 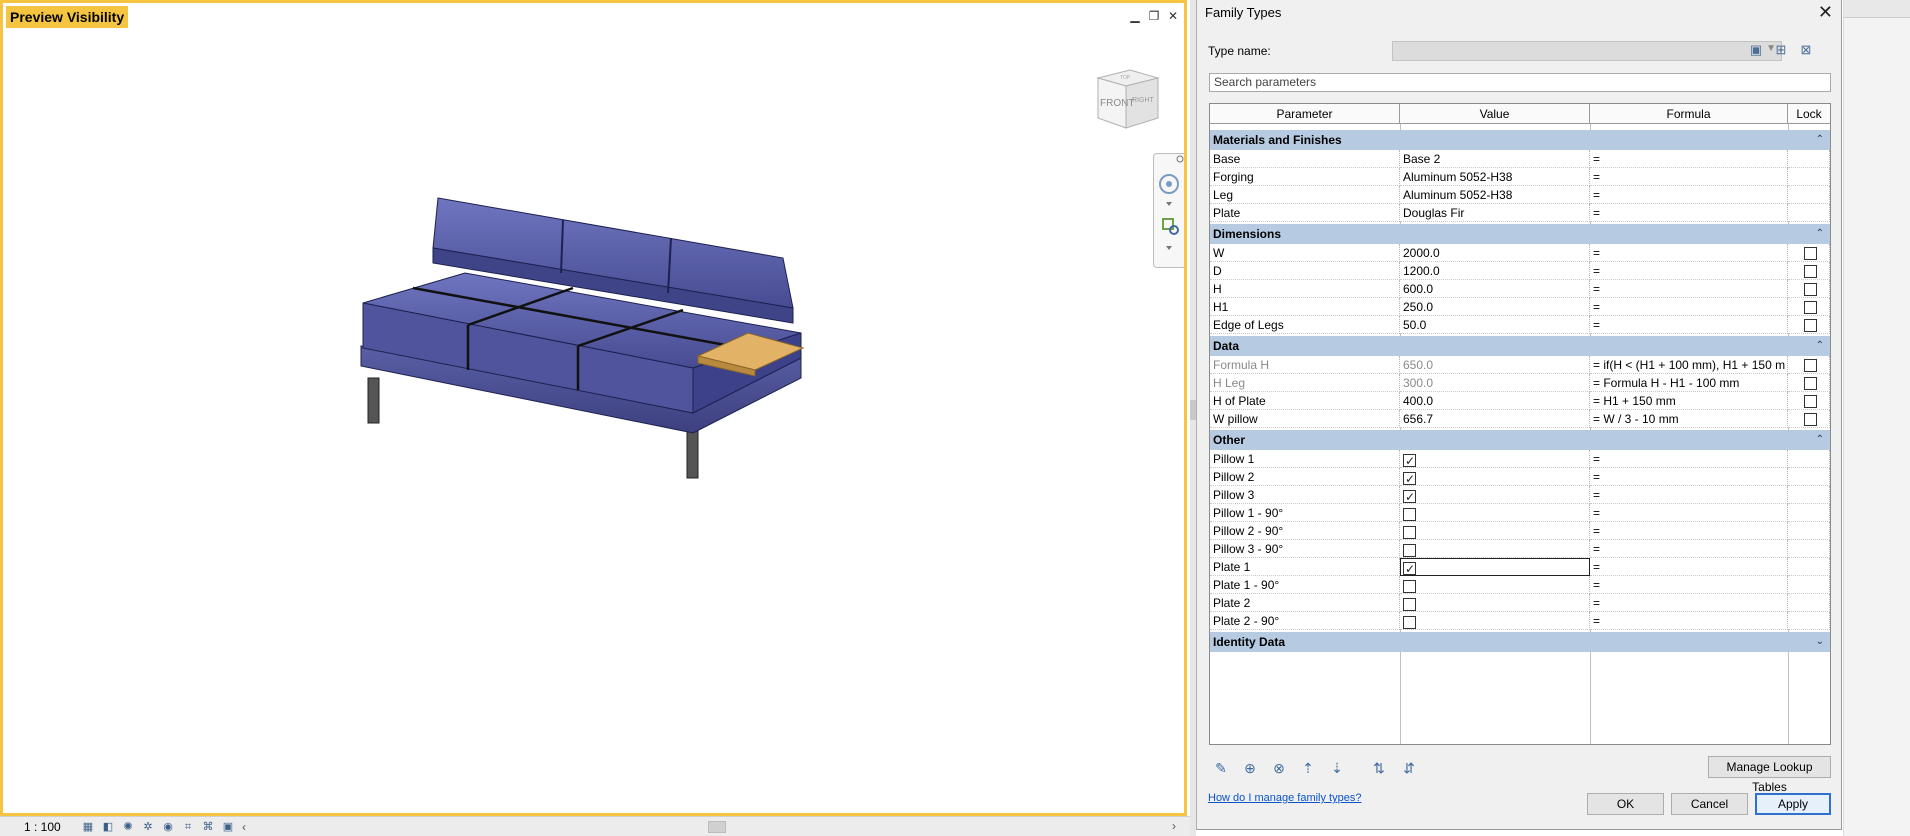 I want to click on detail-level-icon: ▦, so click(x=88, y=827).